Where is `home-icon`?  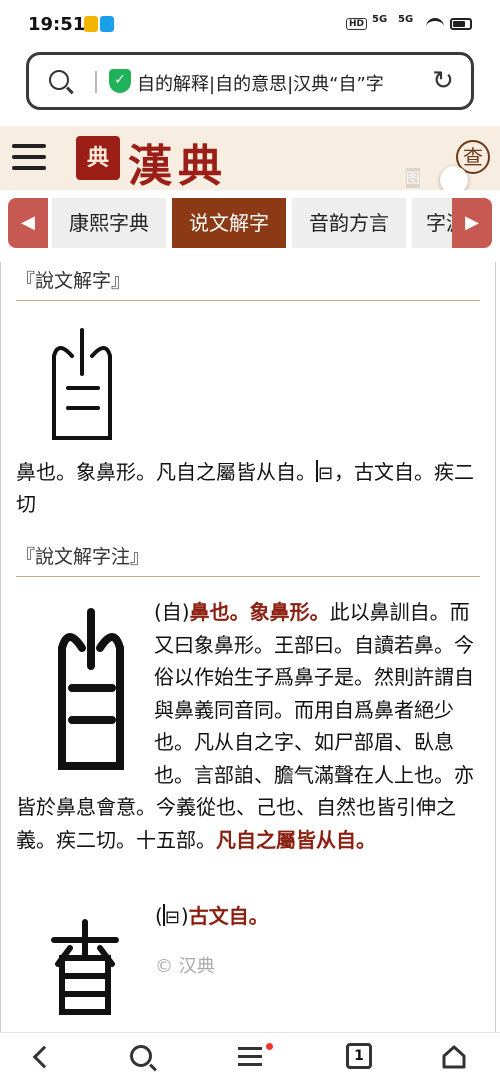
home-icon is located at coordinates (454, 1057).